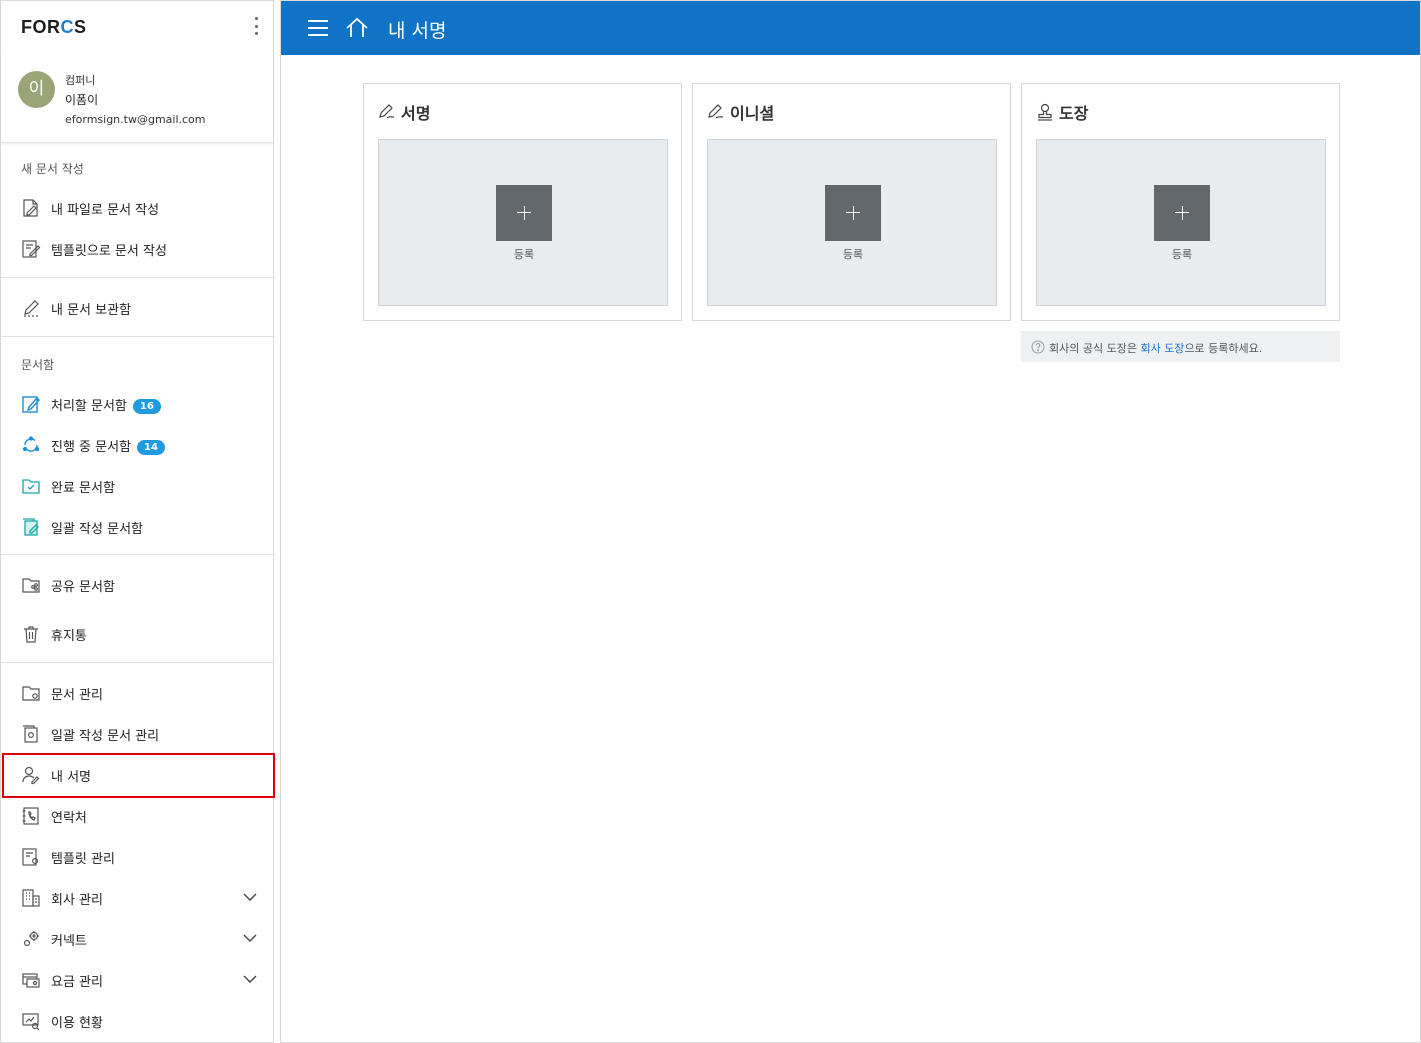  I want to click on user-name: 이폼이, so click(82, 100).